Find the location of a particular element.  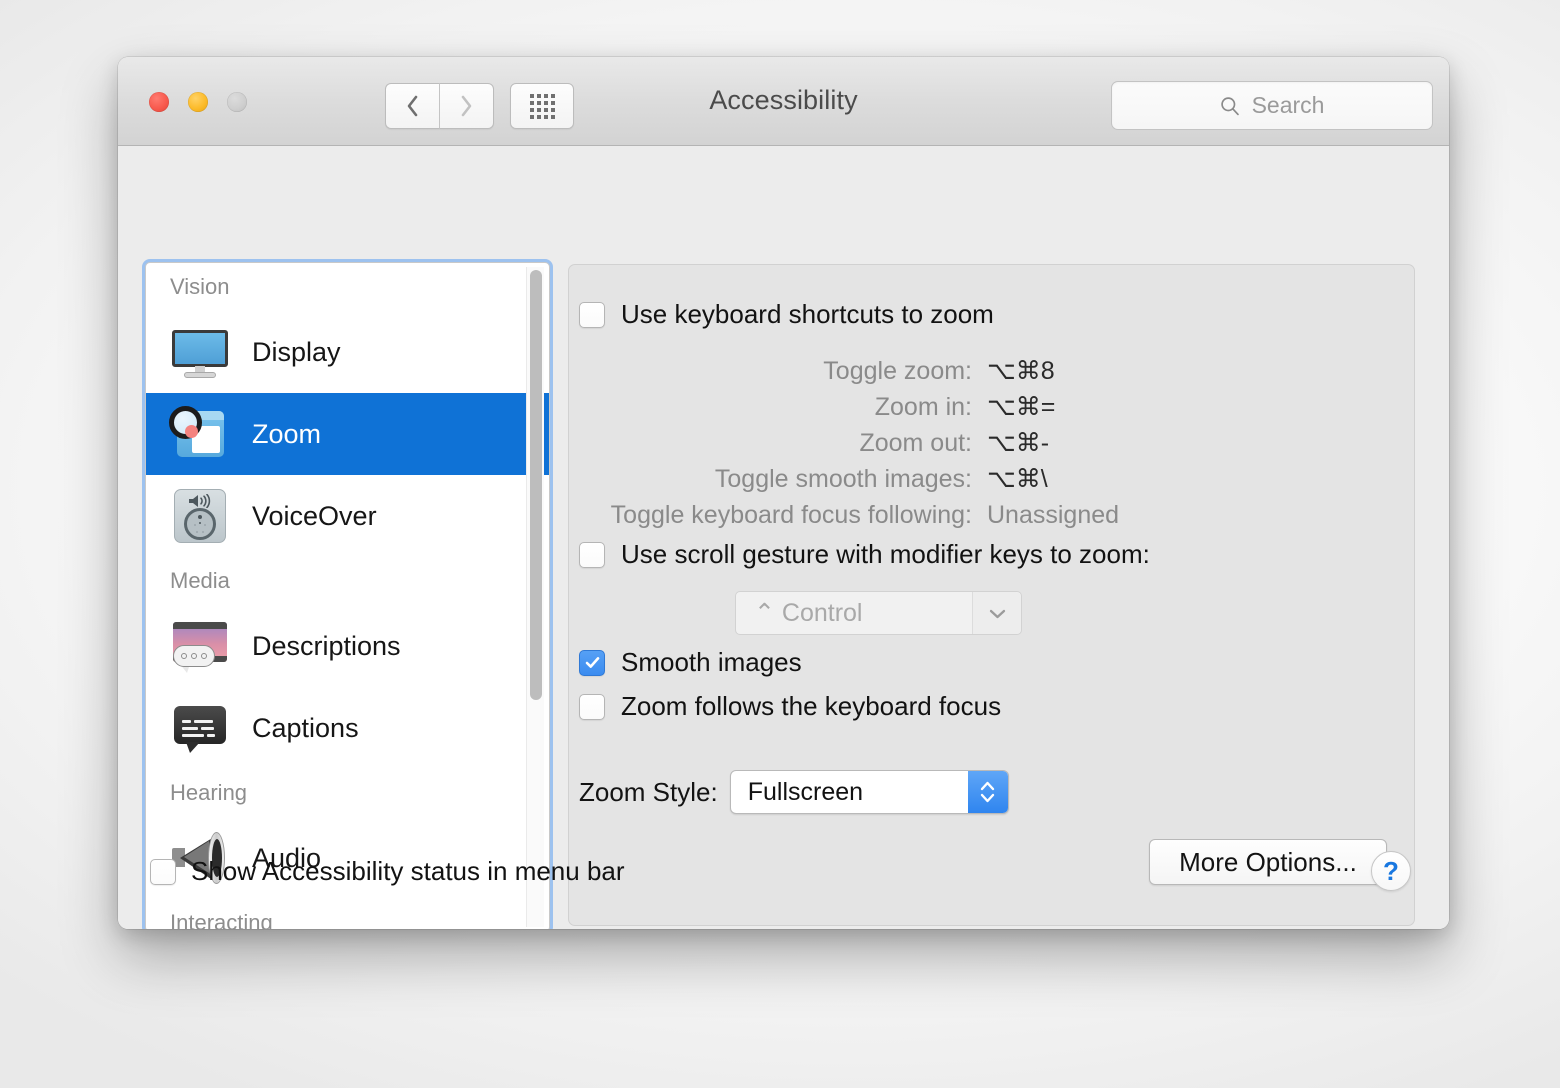

zoom-style-row: Zoom Style: Fullscreen is located at coordinates (794, 792).